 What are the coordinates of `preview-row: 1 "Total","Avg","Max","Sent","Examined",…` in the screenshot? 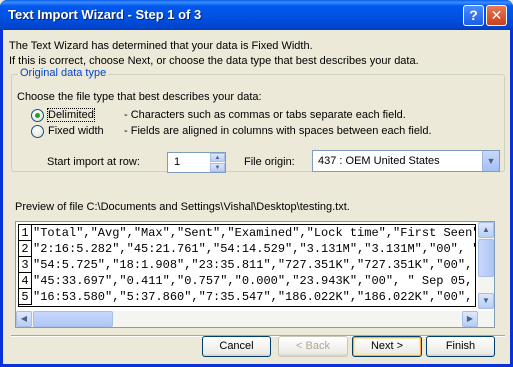 It's located at (247, 233).